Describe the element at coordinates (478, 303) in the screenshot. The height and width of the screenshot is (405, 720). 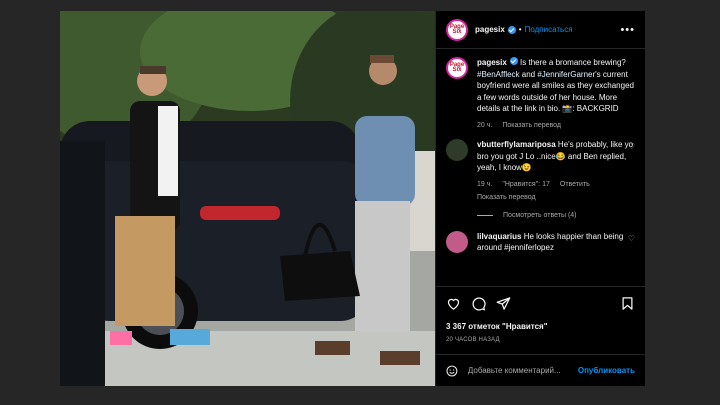
I see `comment-icon` at that location.